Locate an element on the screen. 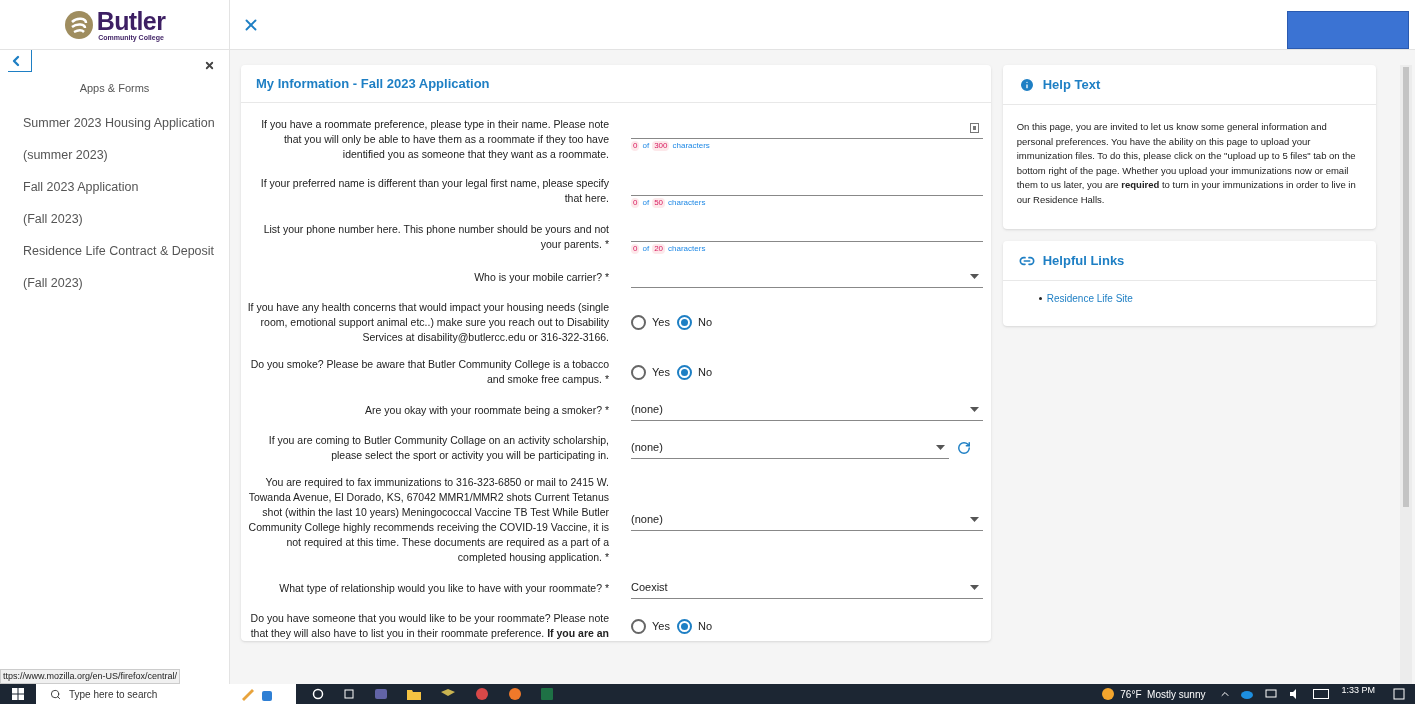  field-label: If you are coming to Butler Community Collage on an activity scholarship, please select the sport or activity you will be participating in. is located at coordinates (438, 448).